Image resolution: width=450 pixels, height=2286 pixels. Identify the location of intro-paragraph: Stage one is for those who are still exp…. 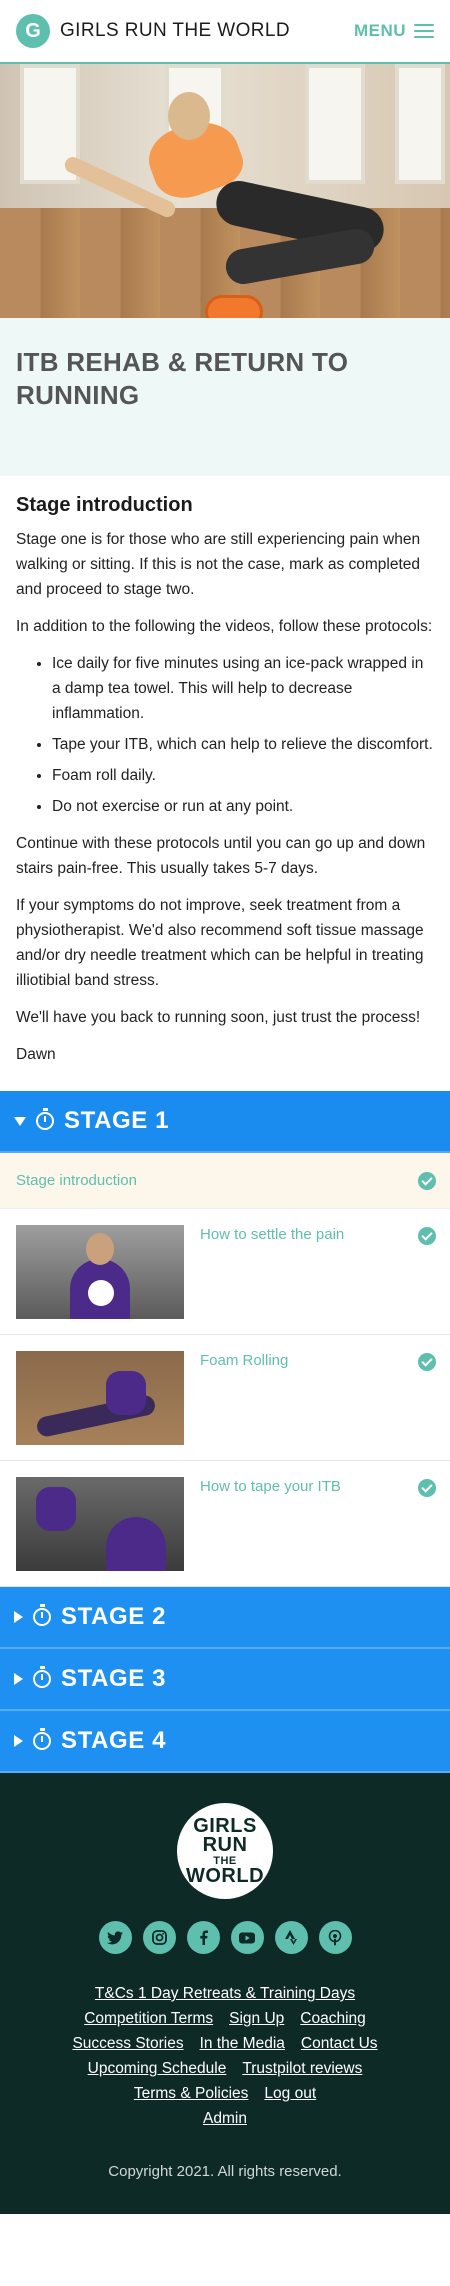
(218, 564).